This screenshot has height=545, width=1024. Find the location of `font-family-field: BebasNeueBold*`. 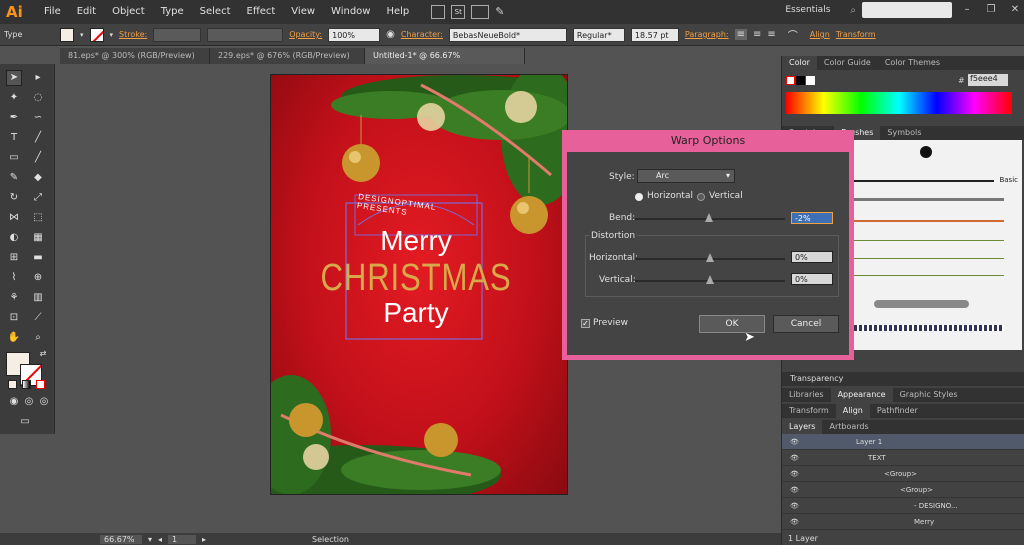

font-family-field: BebasNeueBold* is located at coordinates (507, 34).